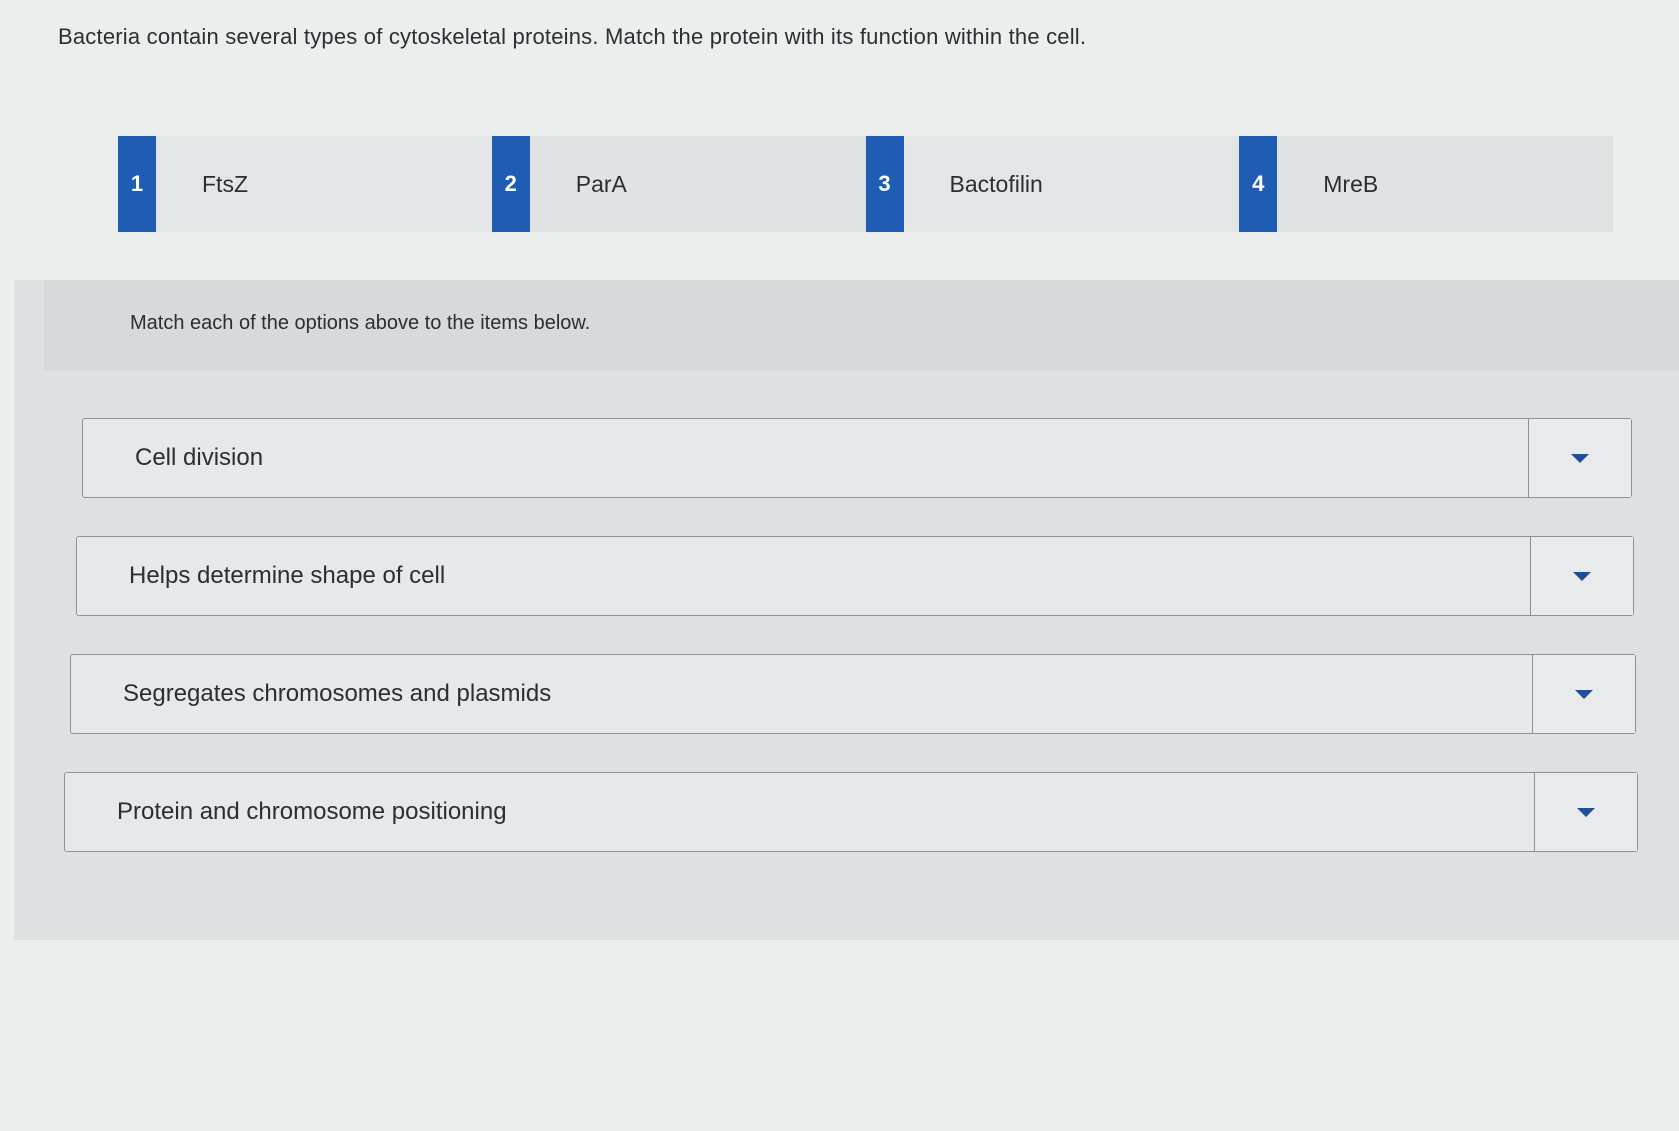 The width and height of the screenshot is (1679, 1131). What do you see at coordinates (601, 183) in the screenshot?
I see `option-label: ParA` at bounding box center [601, 183].